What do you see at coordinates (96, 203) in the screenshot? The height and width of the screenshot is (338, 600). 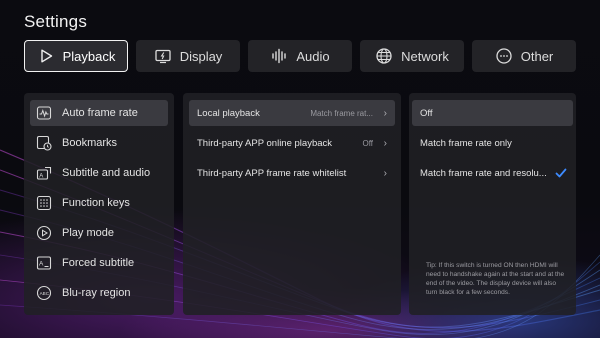 I see `sidebar-item-label: Function keys` at bounding box center [96, 203].